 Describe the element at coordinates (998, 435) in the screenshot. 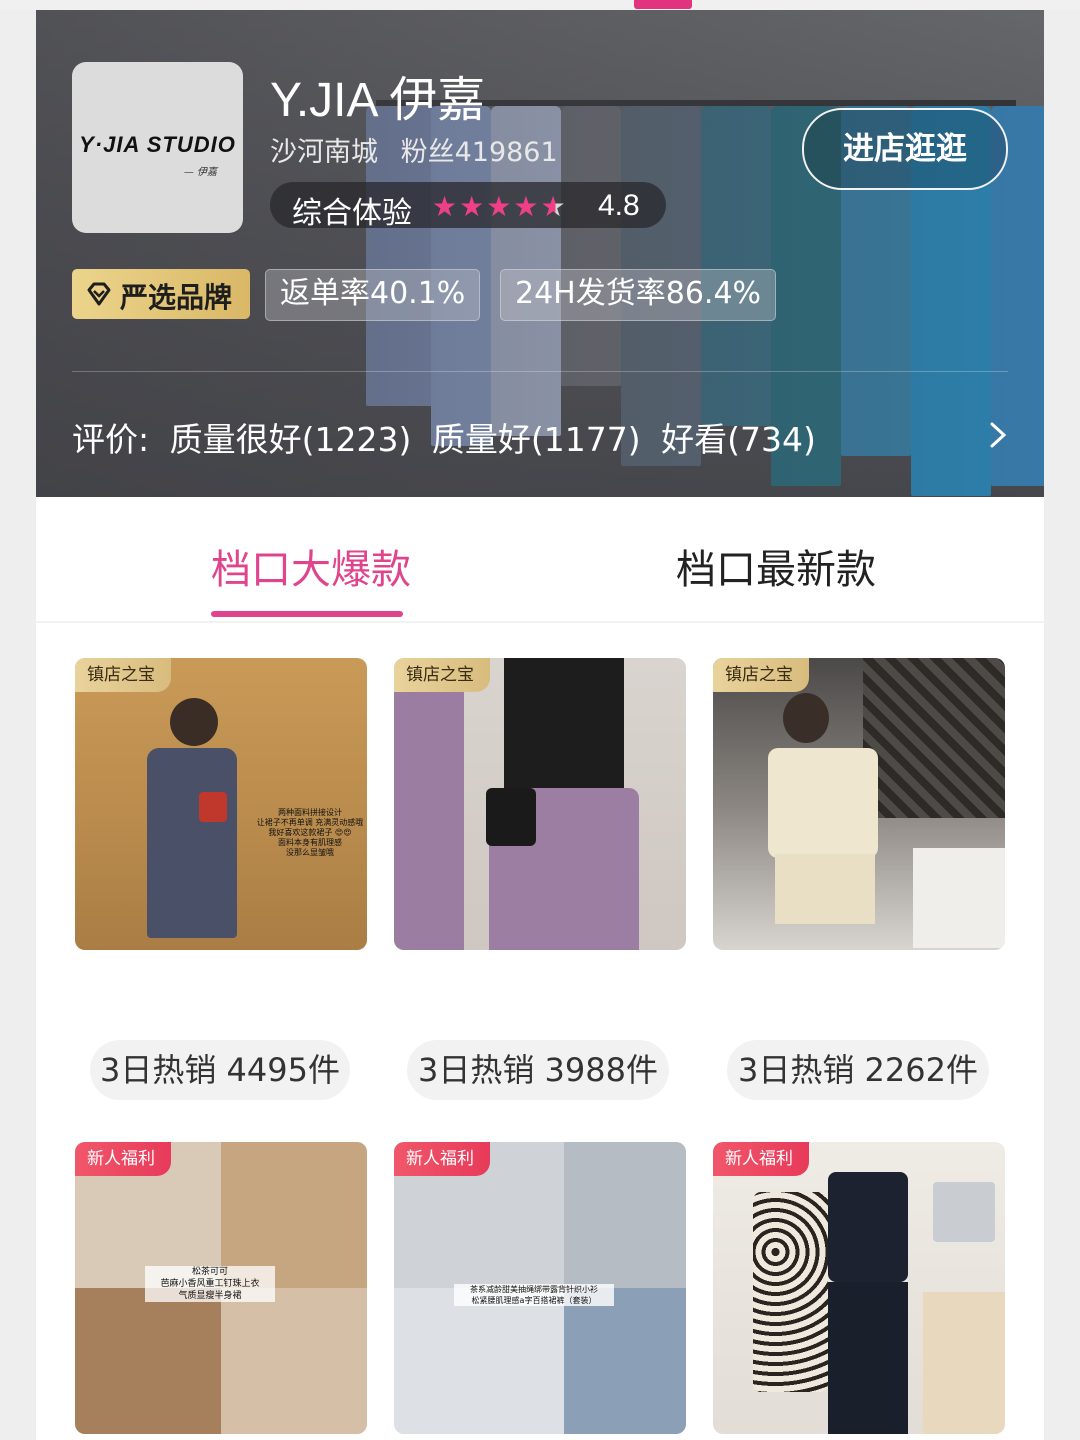

I see `chevron-right-icon` at that location.